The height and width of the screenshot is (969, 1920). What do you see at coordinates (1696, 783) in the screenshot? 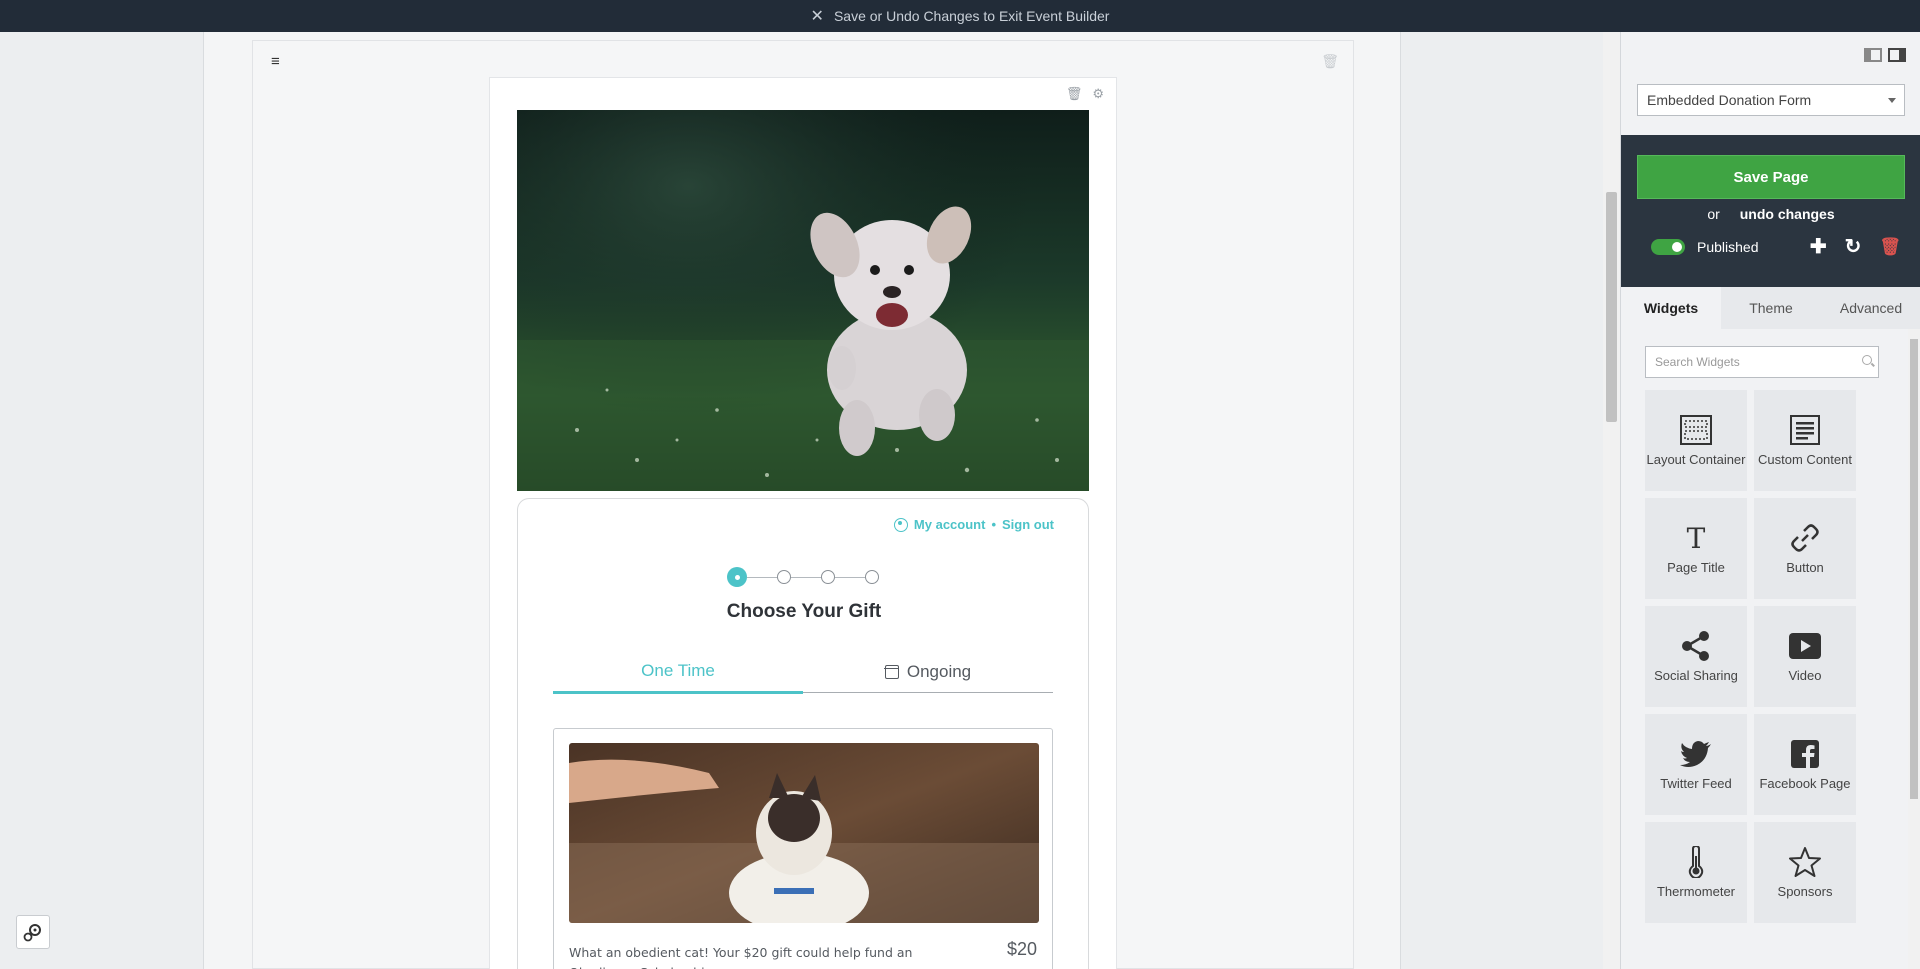
I see `widget-label: Twitter Feed` at bounding box center [1696, 783].